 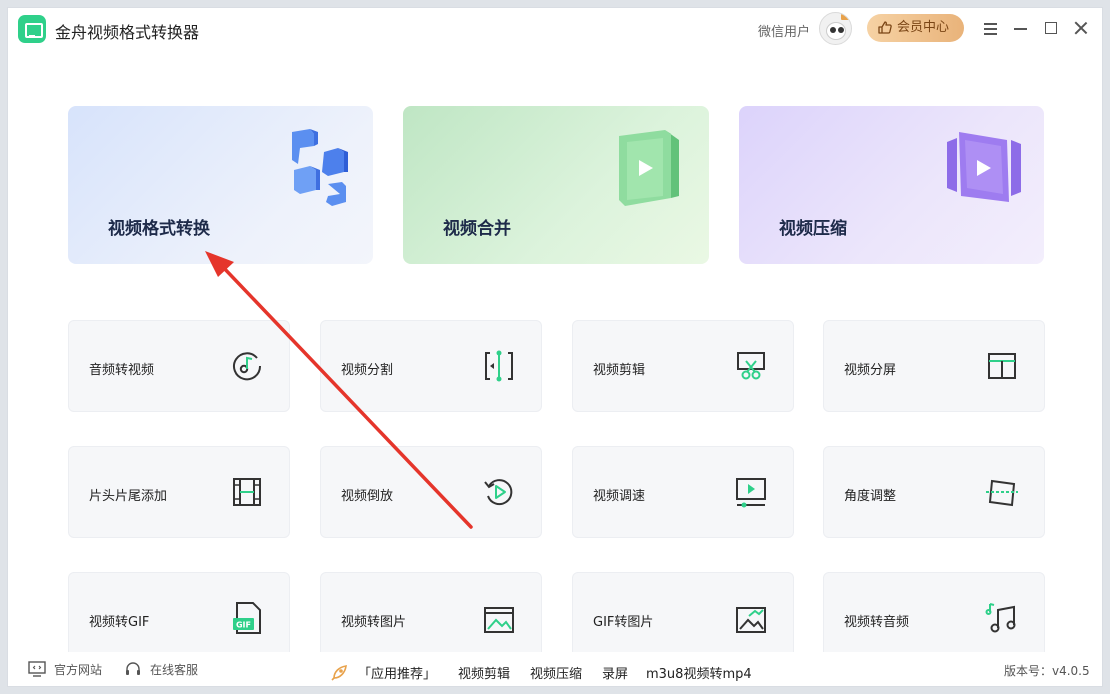 I want to click on official-website-label: 官方网站, so click(x=78, y=670).